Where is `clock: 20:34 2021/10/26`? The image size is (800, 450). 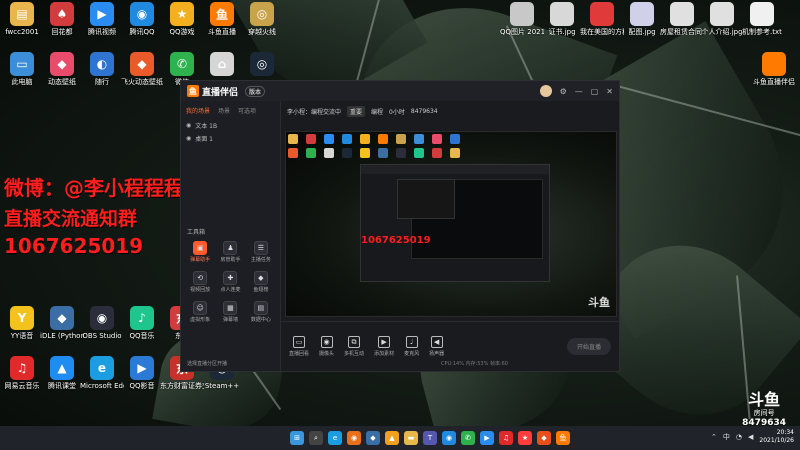
clock: 20:34 2021/10/26 is located at coordinates (776, 437).